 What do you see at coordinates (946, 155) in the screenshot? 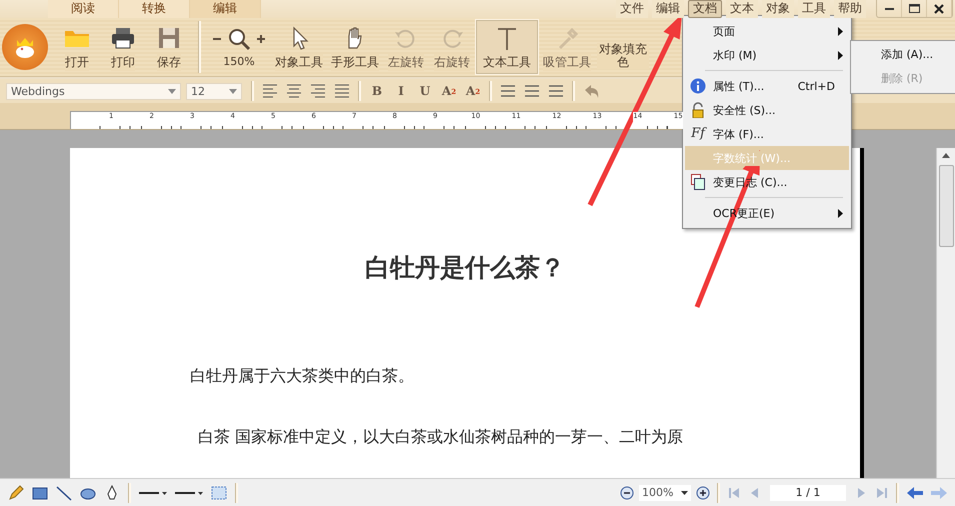
I see `scroll-up-icon` at bounding box center [946, 155].